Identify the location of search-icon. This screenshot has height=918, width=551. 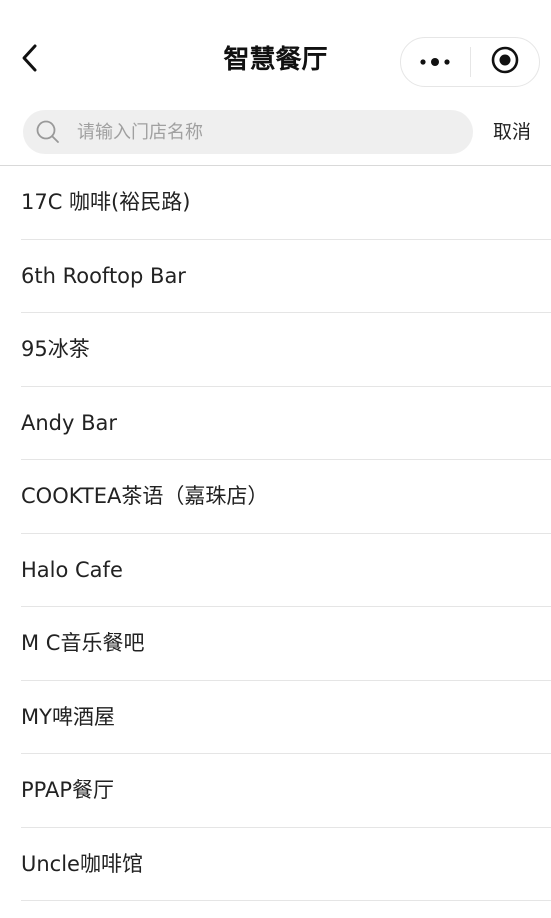
(48, 132).